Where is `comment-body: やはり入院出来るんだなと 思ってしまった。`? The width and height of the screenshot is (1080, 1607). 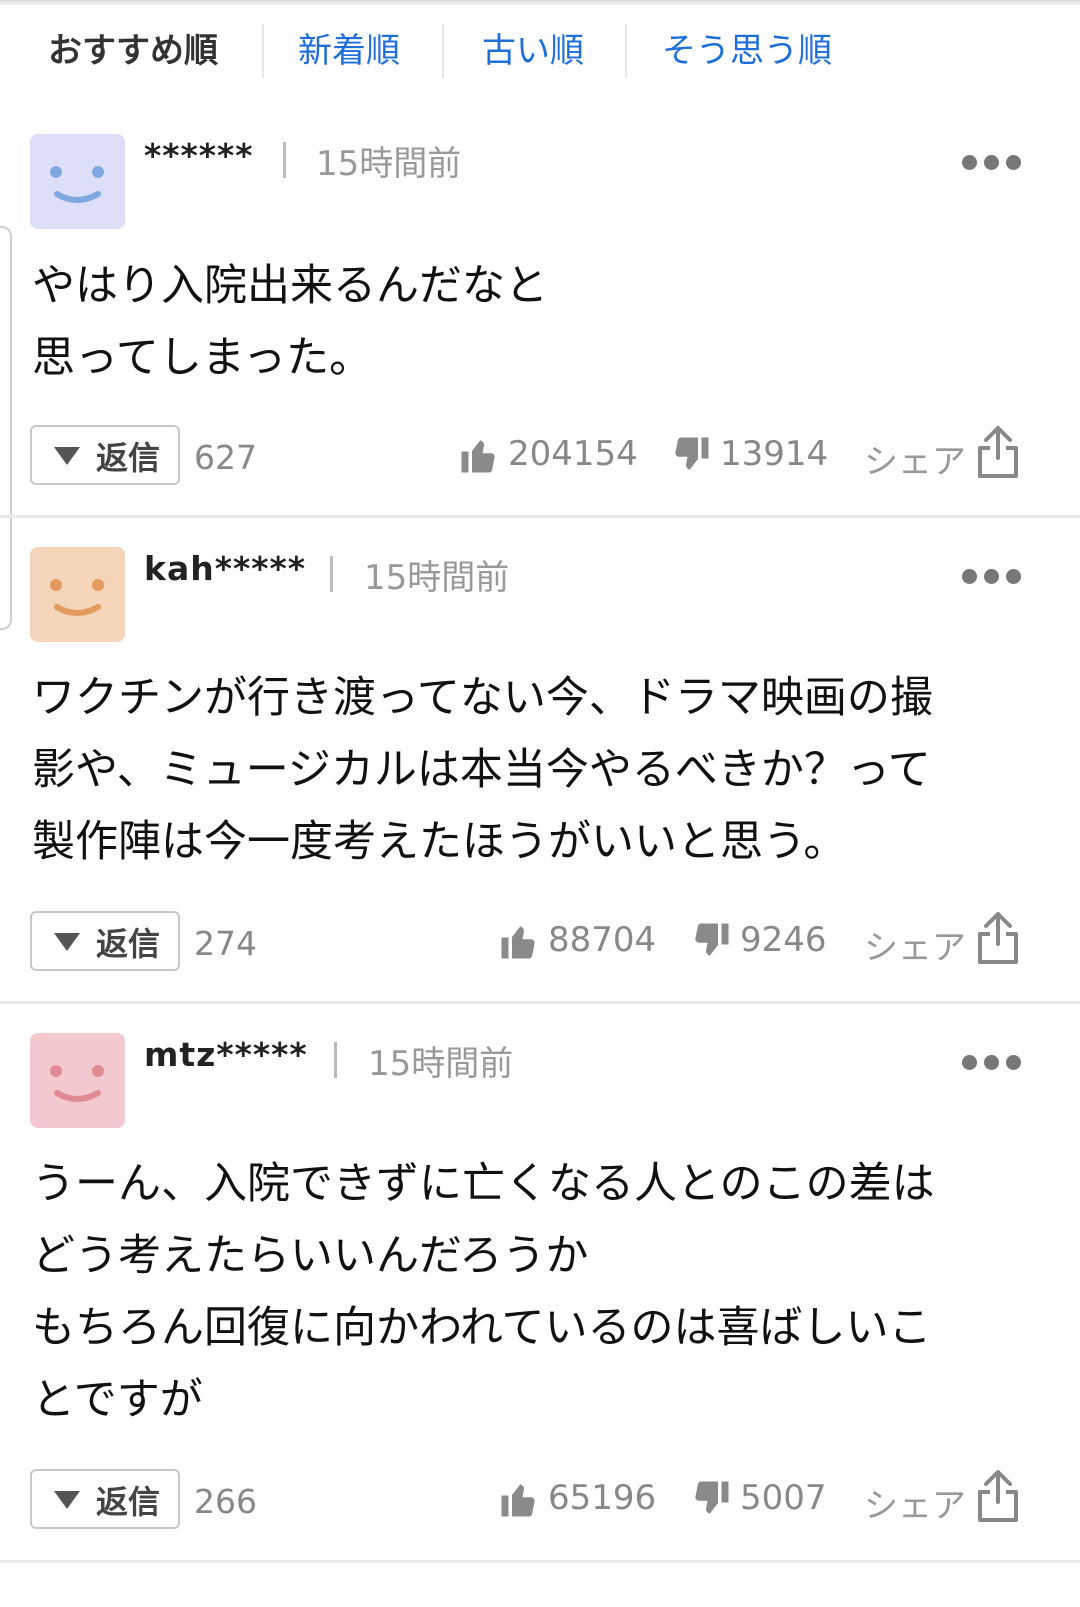 comment-body: やはり入院出来るんだなと 思ってしまった。 is located at coordinates (290, 322).